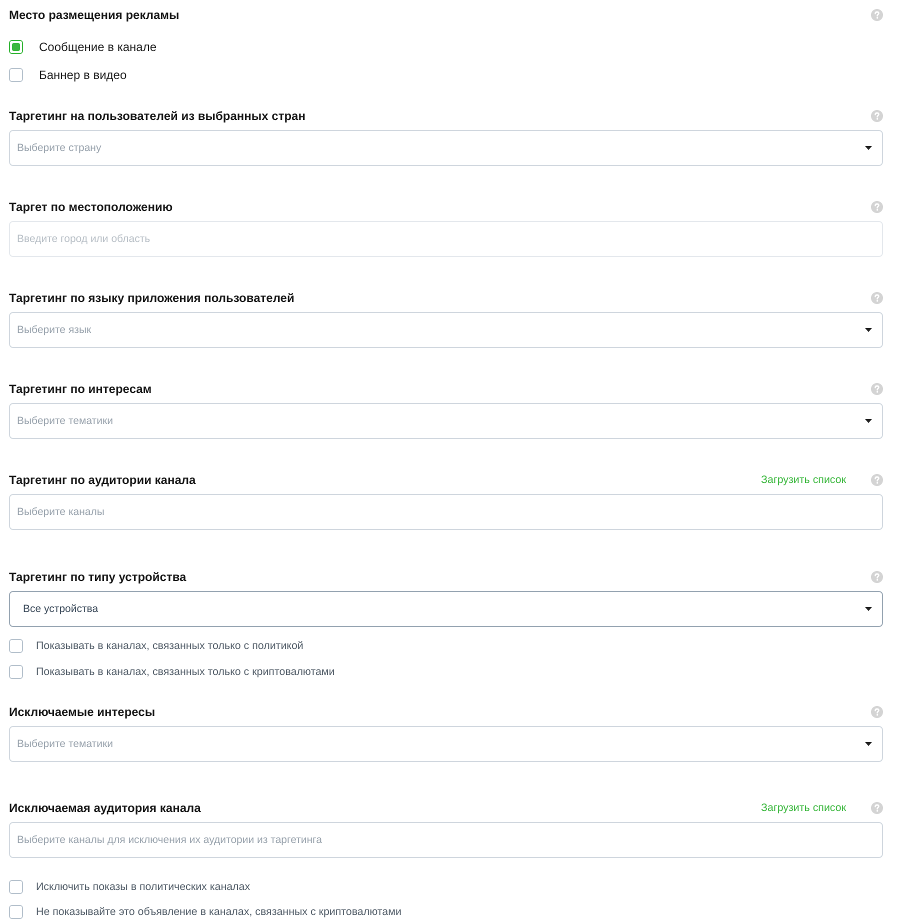  I want to click on checkbox-label: Показывать в каналах, связанных только с политикой, so click(170, 646).